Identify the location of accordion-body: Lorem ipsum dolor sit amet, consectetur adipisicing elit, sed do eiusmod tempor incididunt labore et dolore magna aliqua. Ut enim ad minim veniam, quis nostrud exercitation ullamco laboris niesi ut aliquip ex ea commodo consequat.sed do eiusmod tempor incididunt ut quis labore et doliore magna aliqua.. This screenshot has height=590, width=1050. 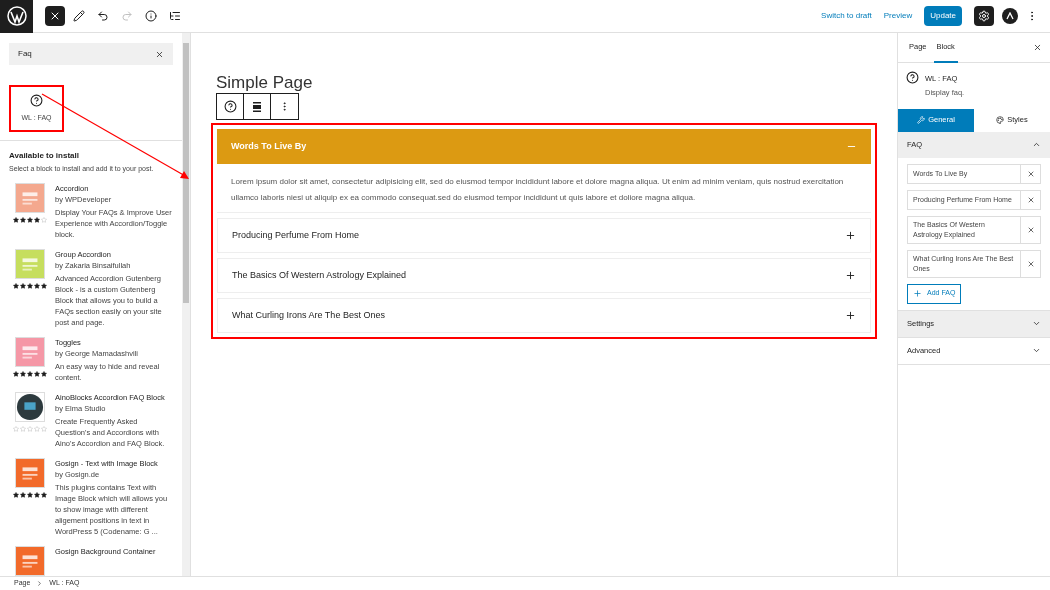
(544, 188).